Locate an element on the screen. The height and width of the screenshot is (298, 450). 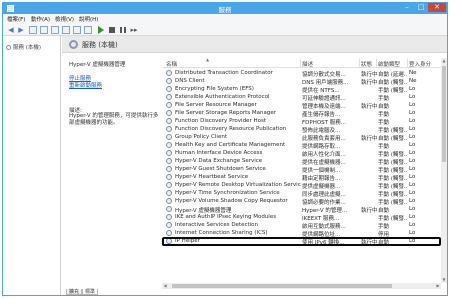
properties-icon is located at coordinates (44, 30).